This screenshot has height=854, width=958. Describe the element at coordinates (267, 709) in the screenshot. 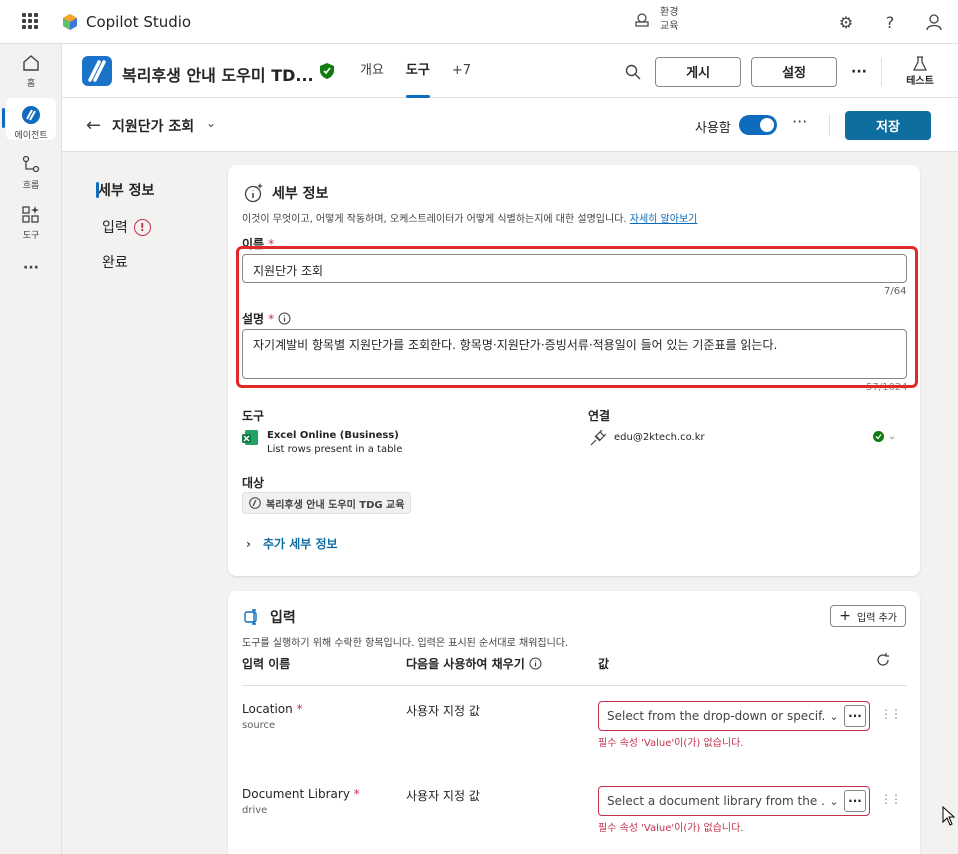

I see `input-name-location-text: Location` at that location.